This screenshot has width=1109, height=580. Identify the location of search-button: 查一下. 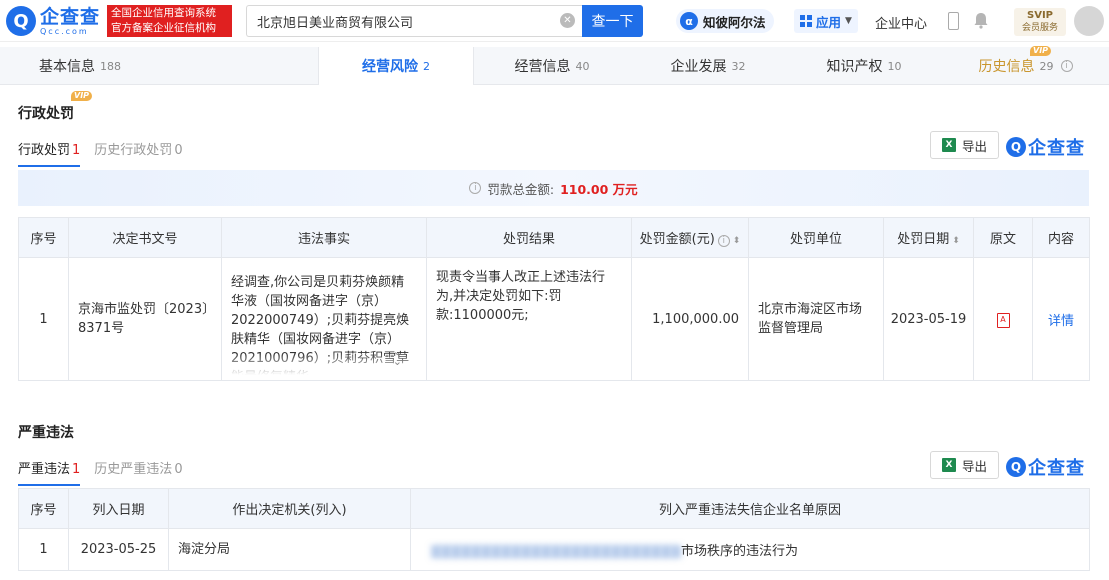
(612, 21).